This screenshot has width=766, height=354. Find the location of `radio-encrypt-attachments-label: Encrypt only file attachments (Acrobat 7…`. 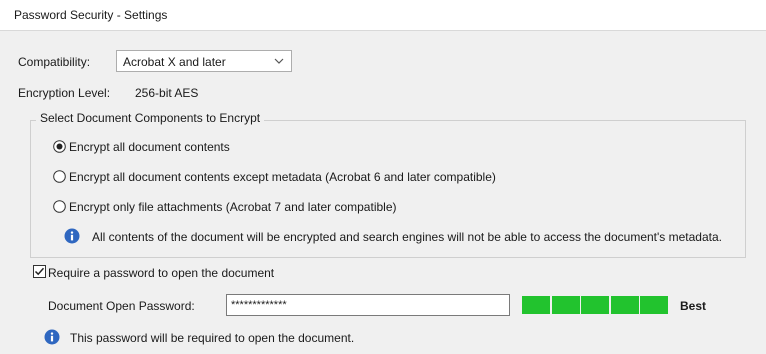

radio-encrypt-attachments-label: Encrypt only file attachments (Acrobat 7… is located at coordinates (233, 207).